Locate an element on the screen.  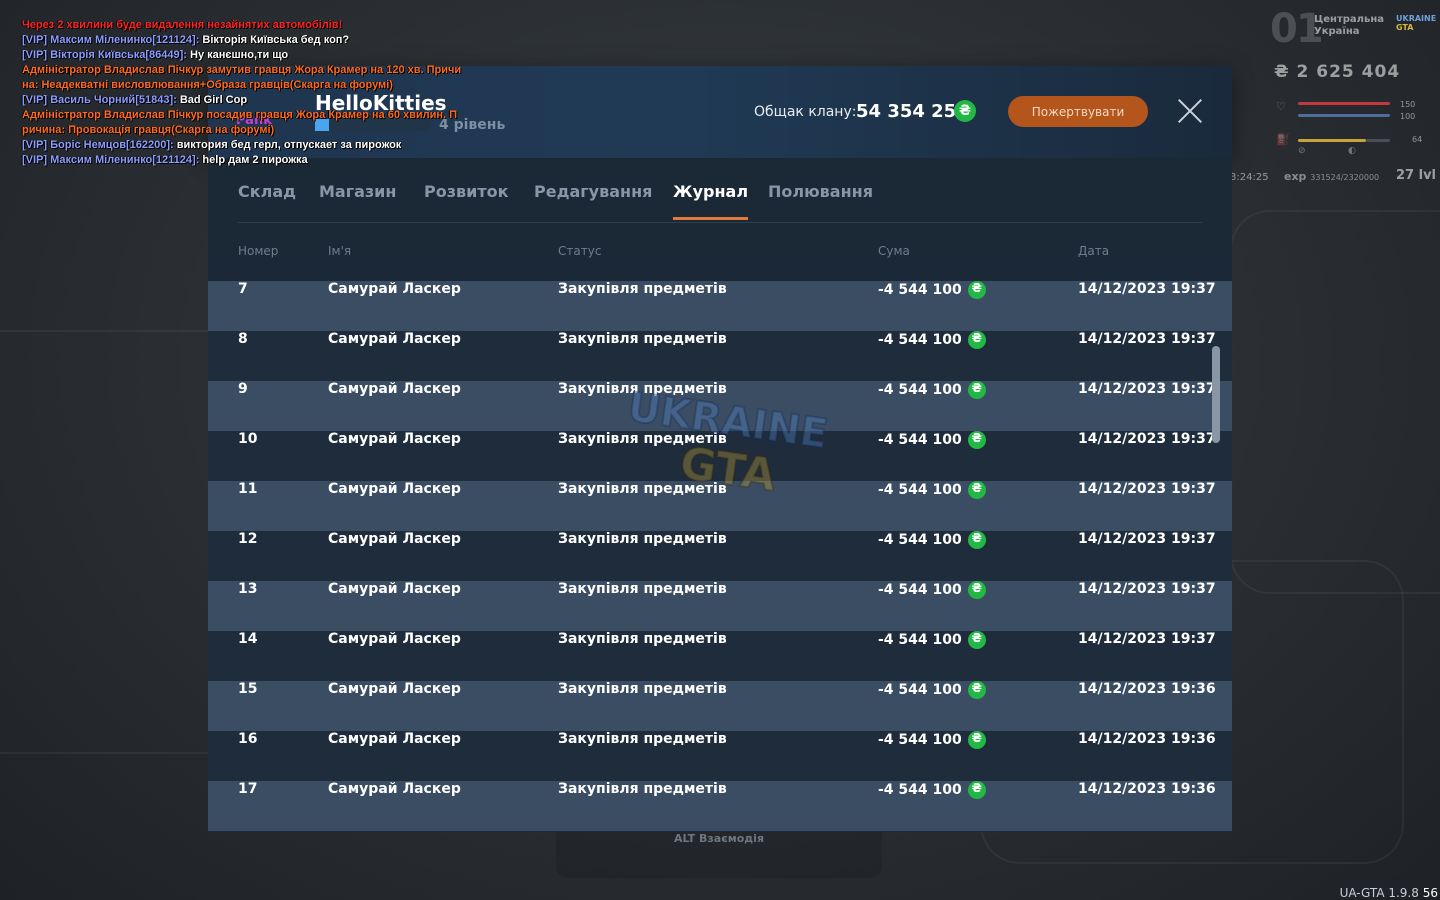
chat-line-message: Bad Girl Cop is located at coordinates (213, 100).